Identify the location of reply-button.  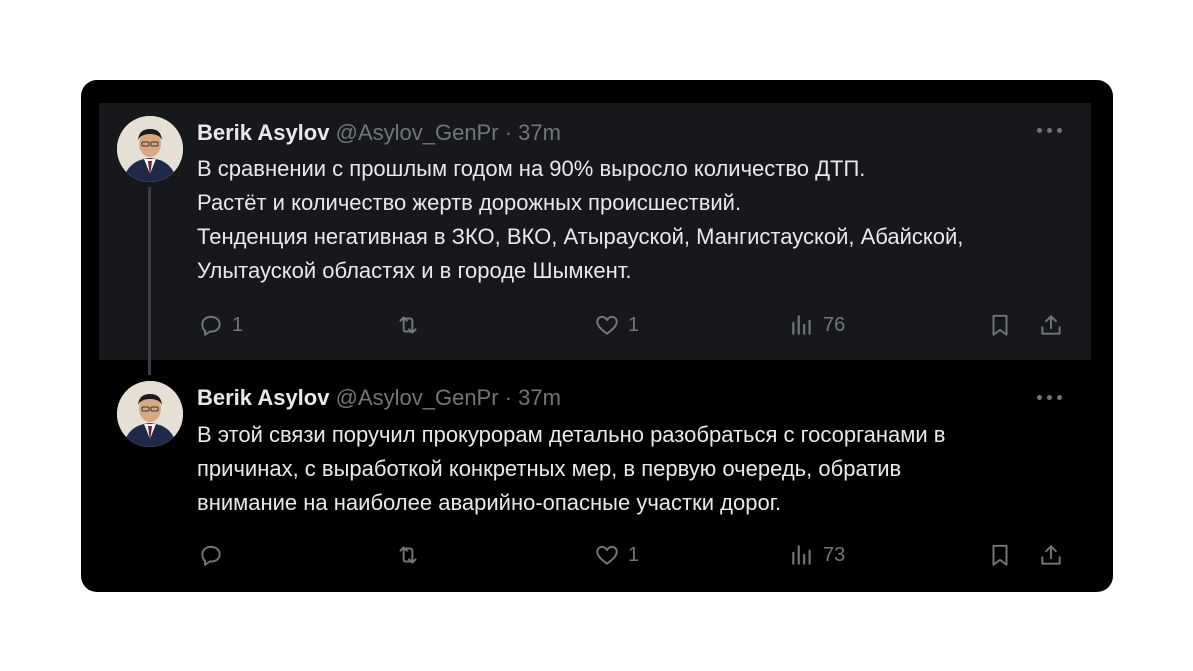
(215, 555).